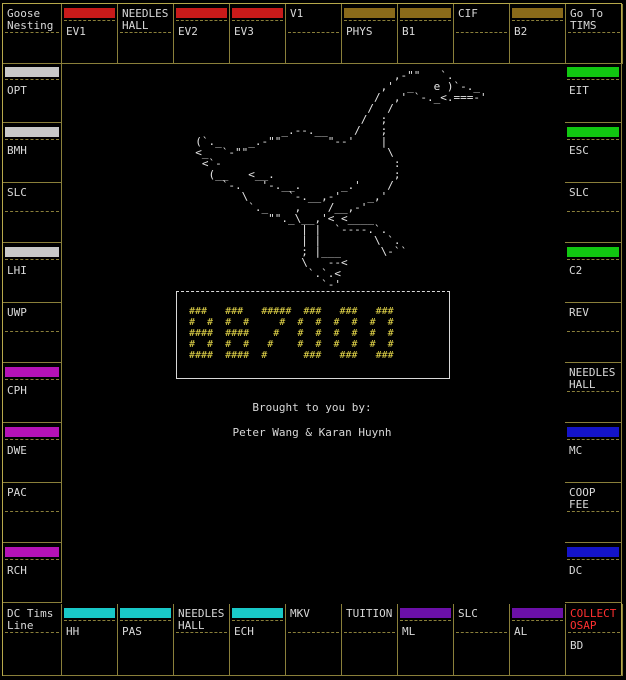 This screenshot has height=680, width=626. I want to click on top-cell-0: Goose Nesting, so click(32, 34).